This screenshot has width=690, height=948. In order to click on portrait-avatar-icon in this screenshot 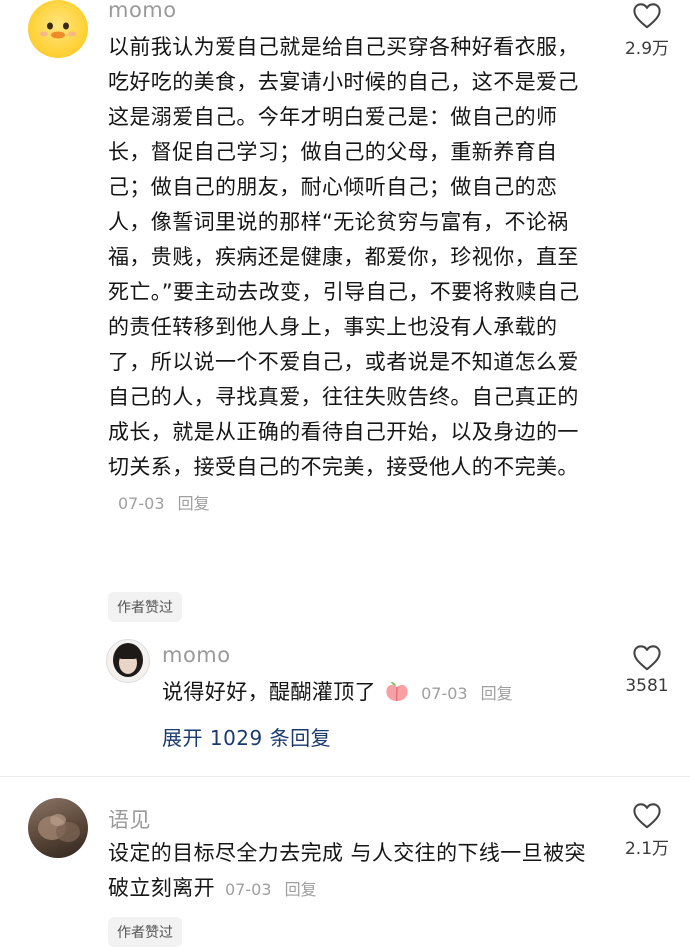, I will do `click(128, 660)`.